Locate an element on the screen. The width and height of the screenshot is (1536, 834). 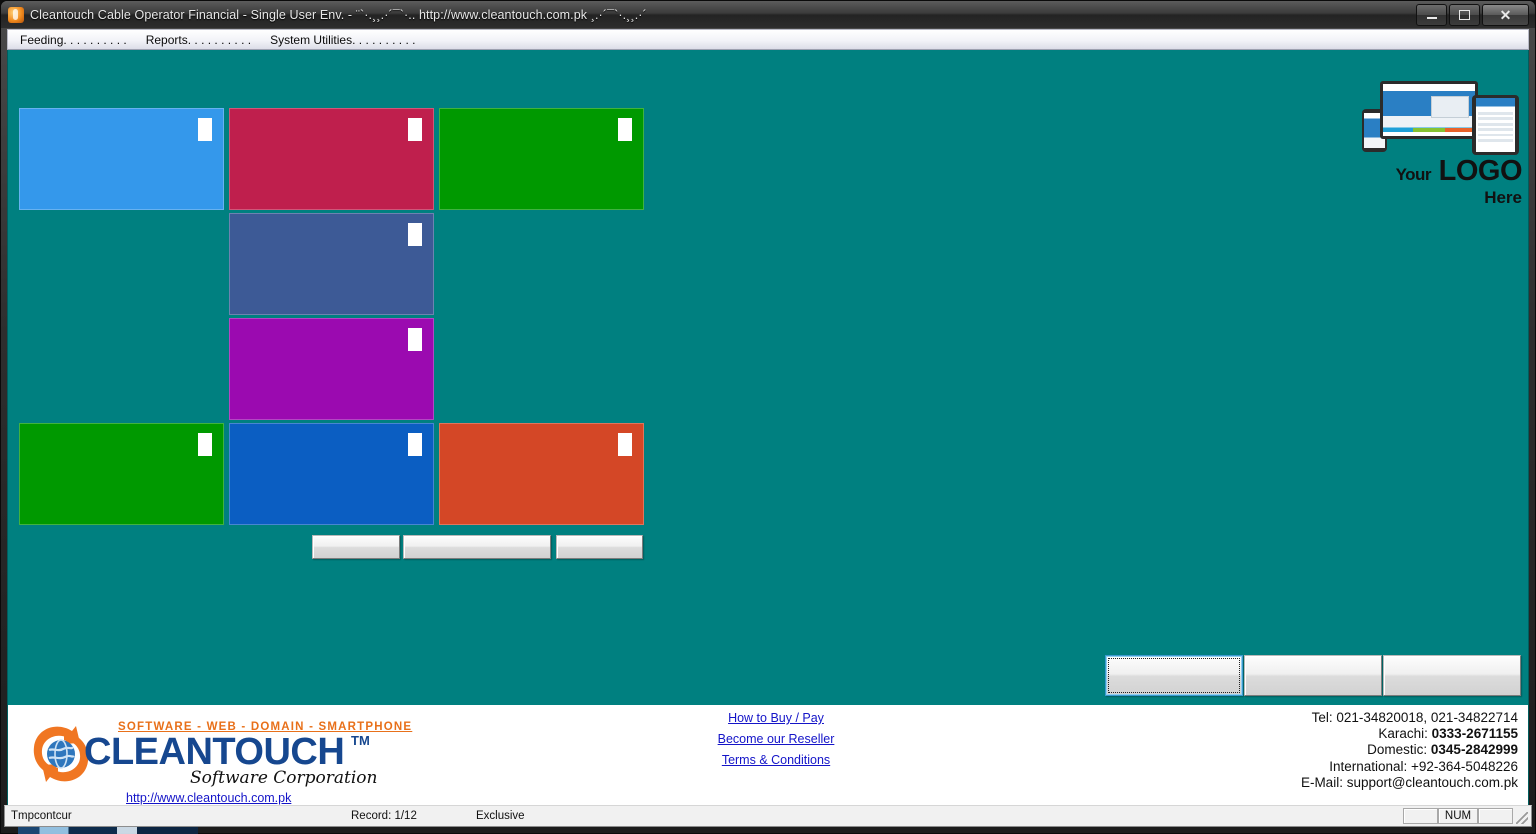
contact-email-value: support@cleantouch.com.pk is located at coordinates (1432, 782).